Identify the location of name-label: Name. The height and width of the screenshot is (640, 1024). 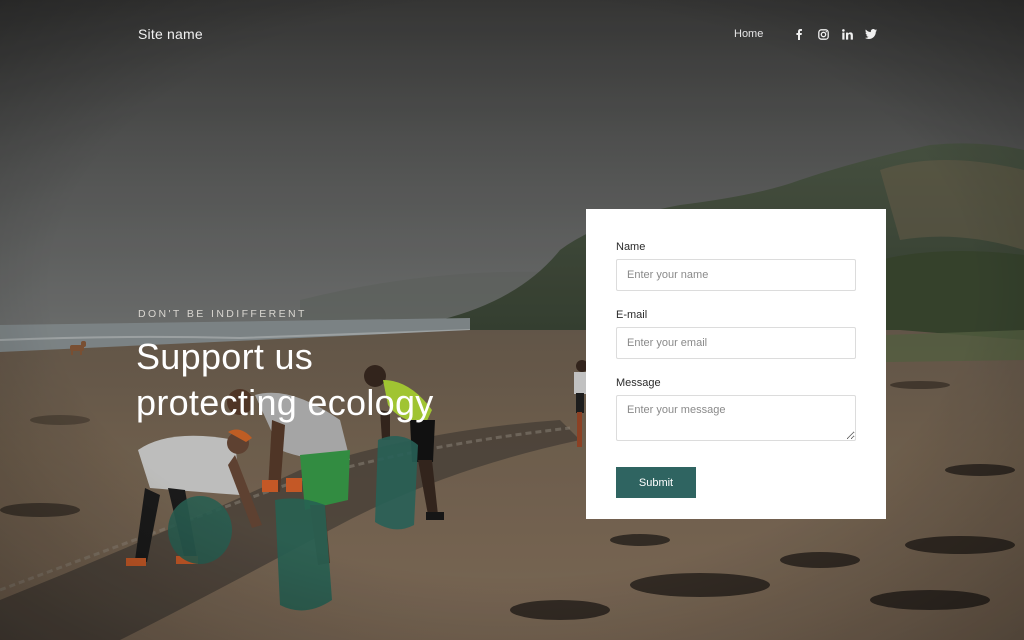
(631, 247).